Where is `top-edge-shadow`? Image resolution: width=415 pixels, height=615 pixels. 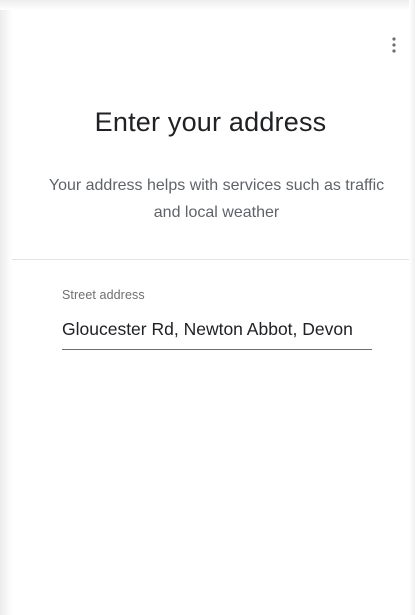
top-edge-shadow is located at coordinates (207, 5).